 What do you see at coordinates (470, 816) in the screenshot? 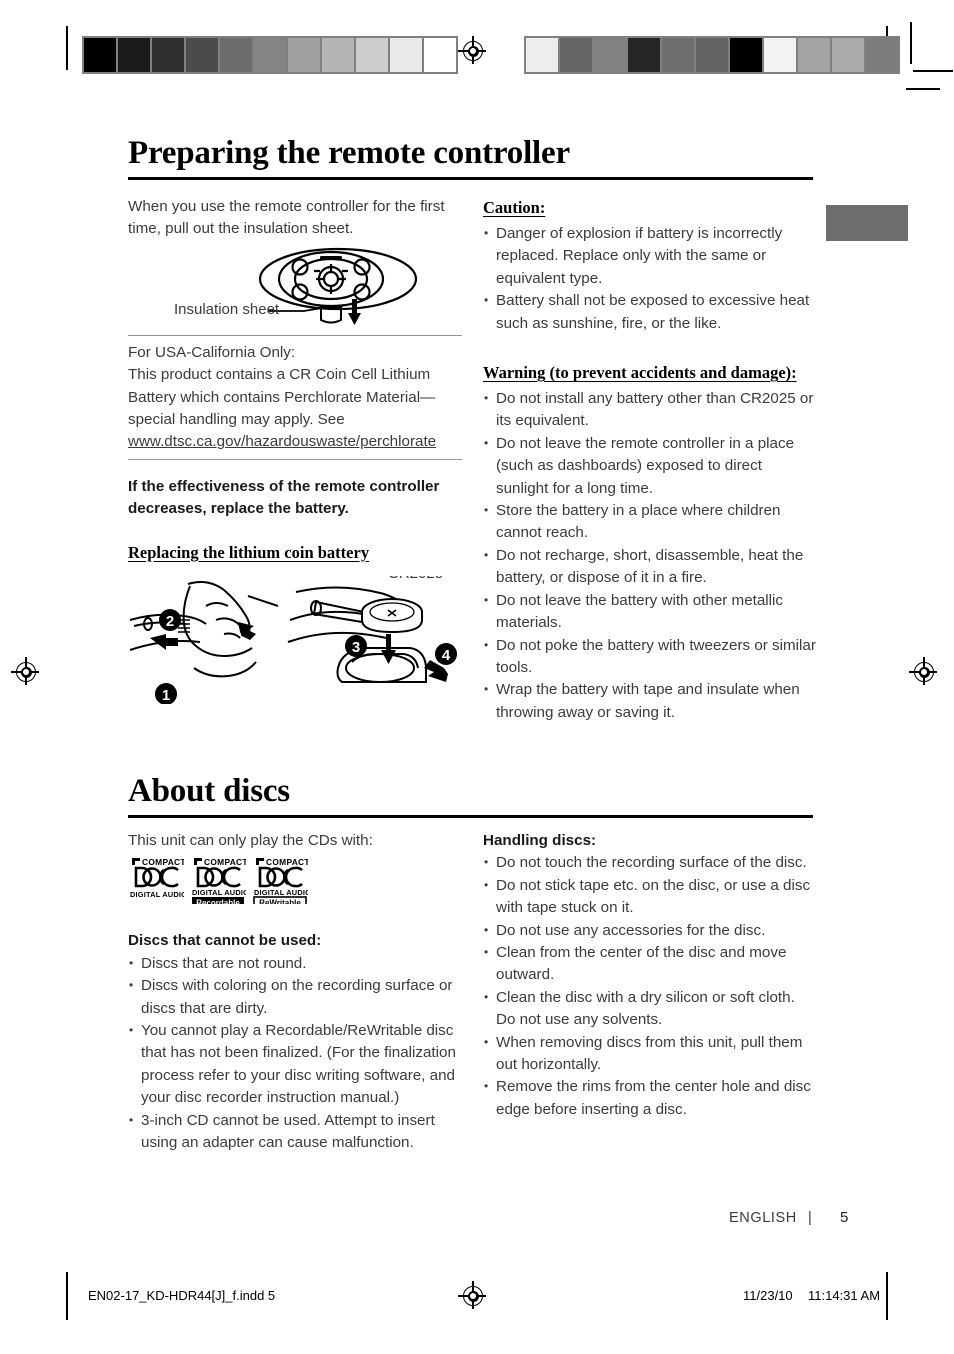
I see `title-rule-discs` at bounding box center [470, 816].